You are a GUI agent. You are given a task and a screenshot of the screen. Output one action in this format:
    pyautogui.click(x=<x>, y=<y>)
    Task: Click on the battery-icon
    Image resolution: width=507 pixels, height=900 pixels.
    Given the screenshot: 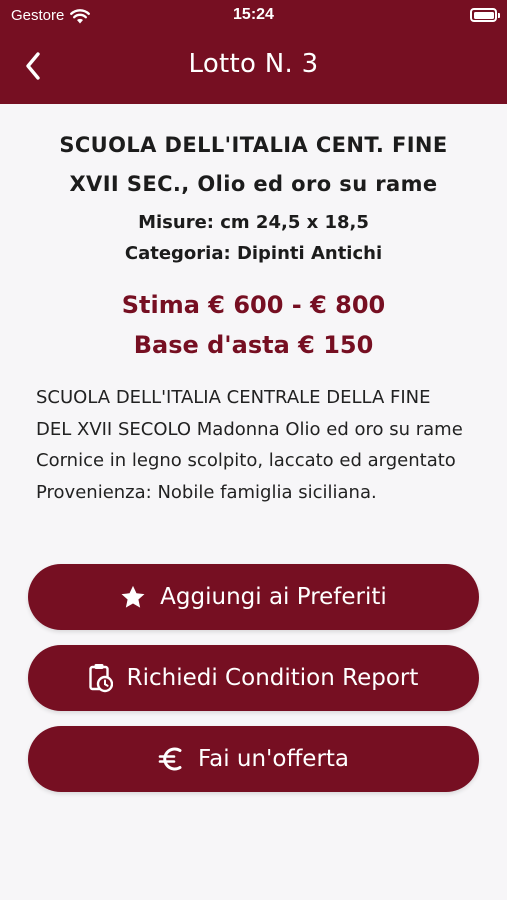 What is the action you would take?
    pyautogui.click(x=485, y=15)
    